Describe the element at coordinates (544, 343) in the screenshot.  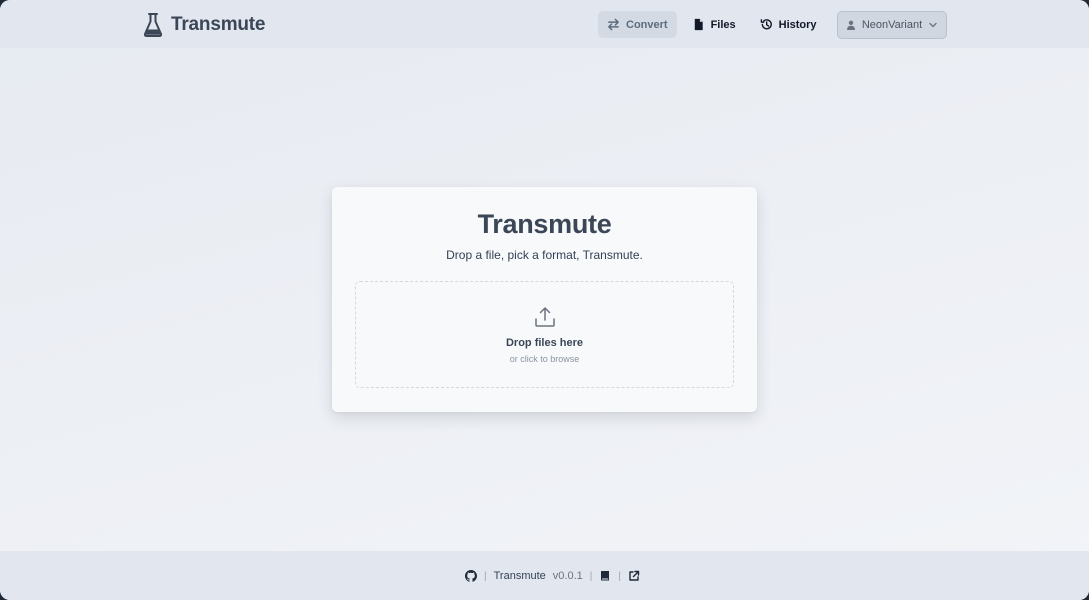
I see `dropzone-title: Drop files here` at that location.